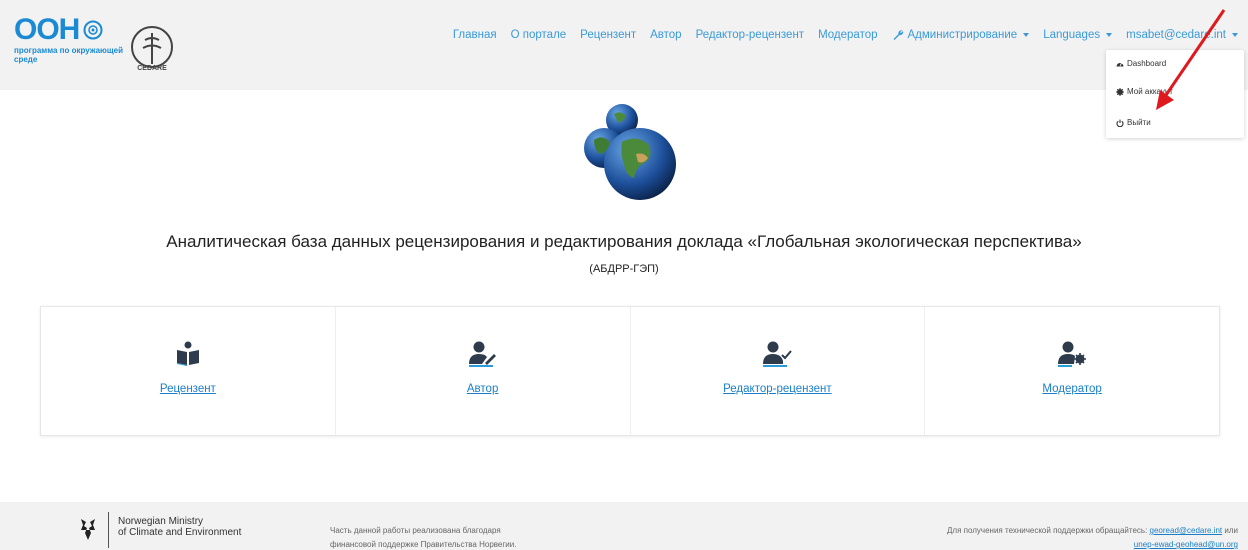  What do you see at coordinates (1072, 371) in the screenshot?
I see `role-card-moderator: Модератор` at bounding box center [1072, 371].